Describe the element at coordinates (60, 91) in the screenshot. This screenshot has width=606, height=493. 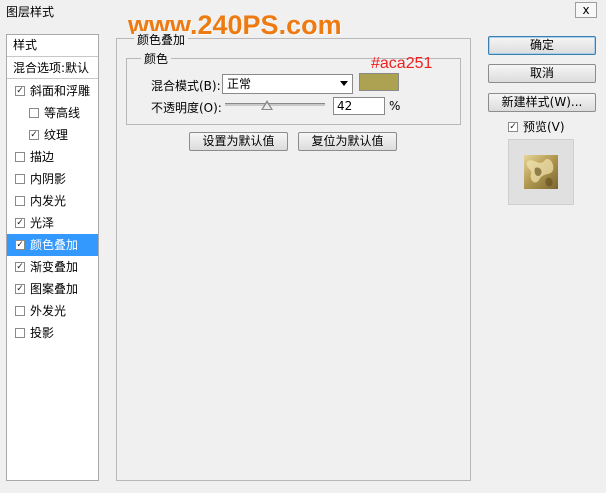
I see `style-item-label: 斜面和浮雕` at that location.